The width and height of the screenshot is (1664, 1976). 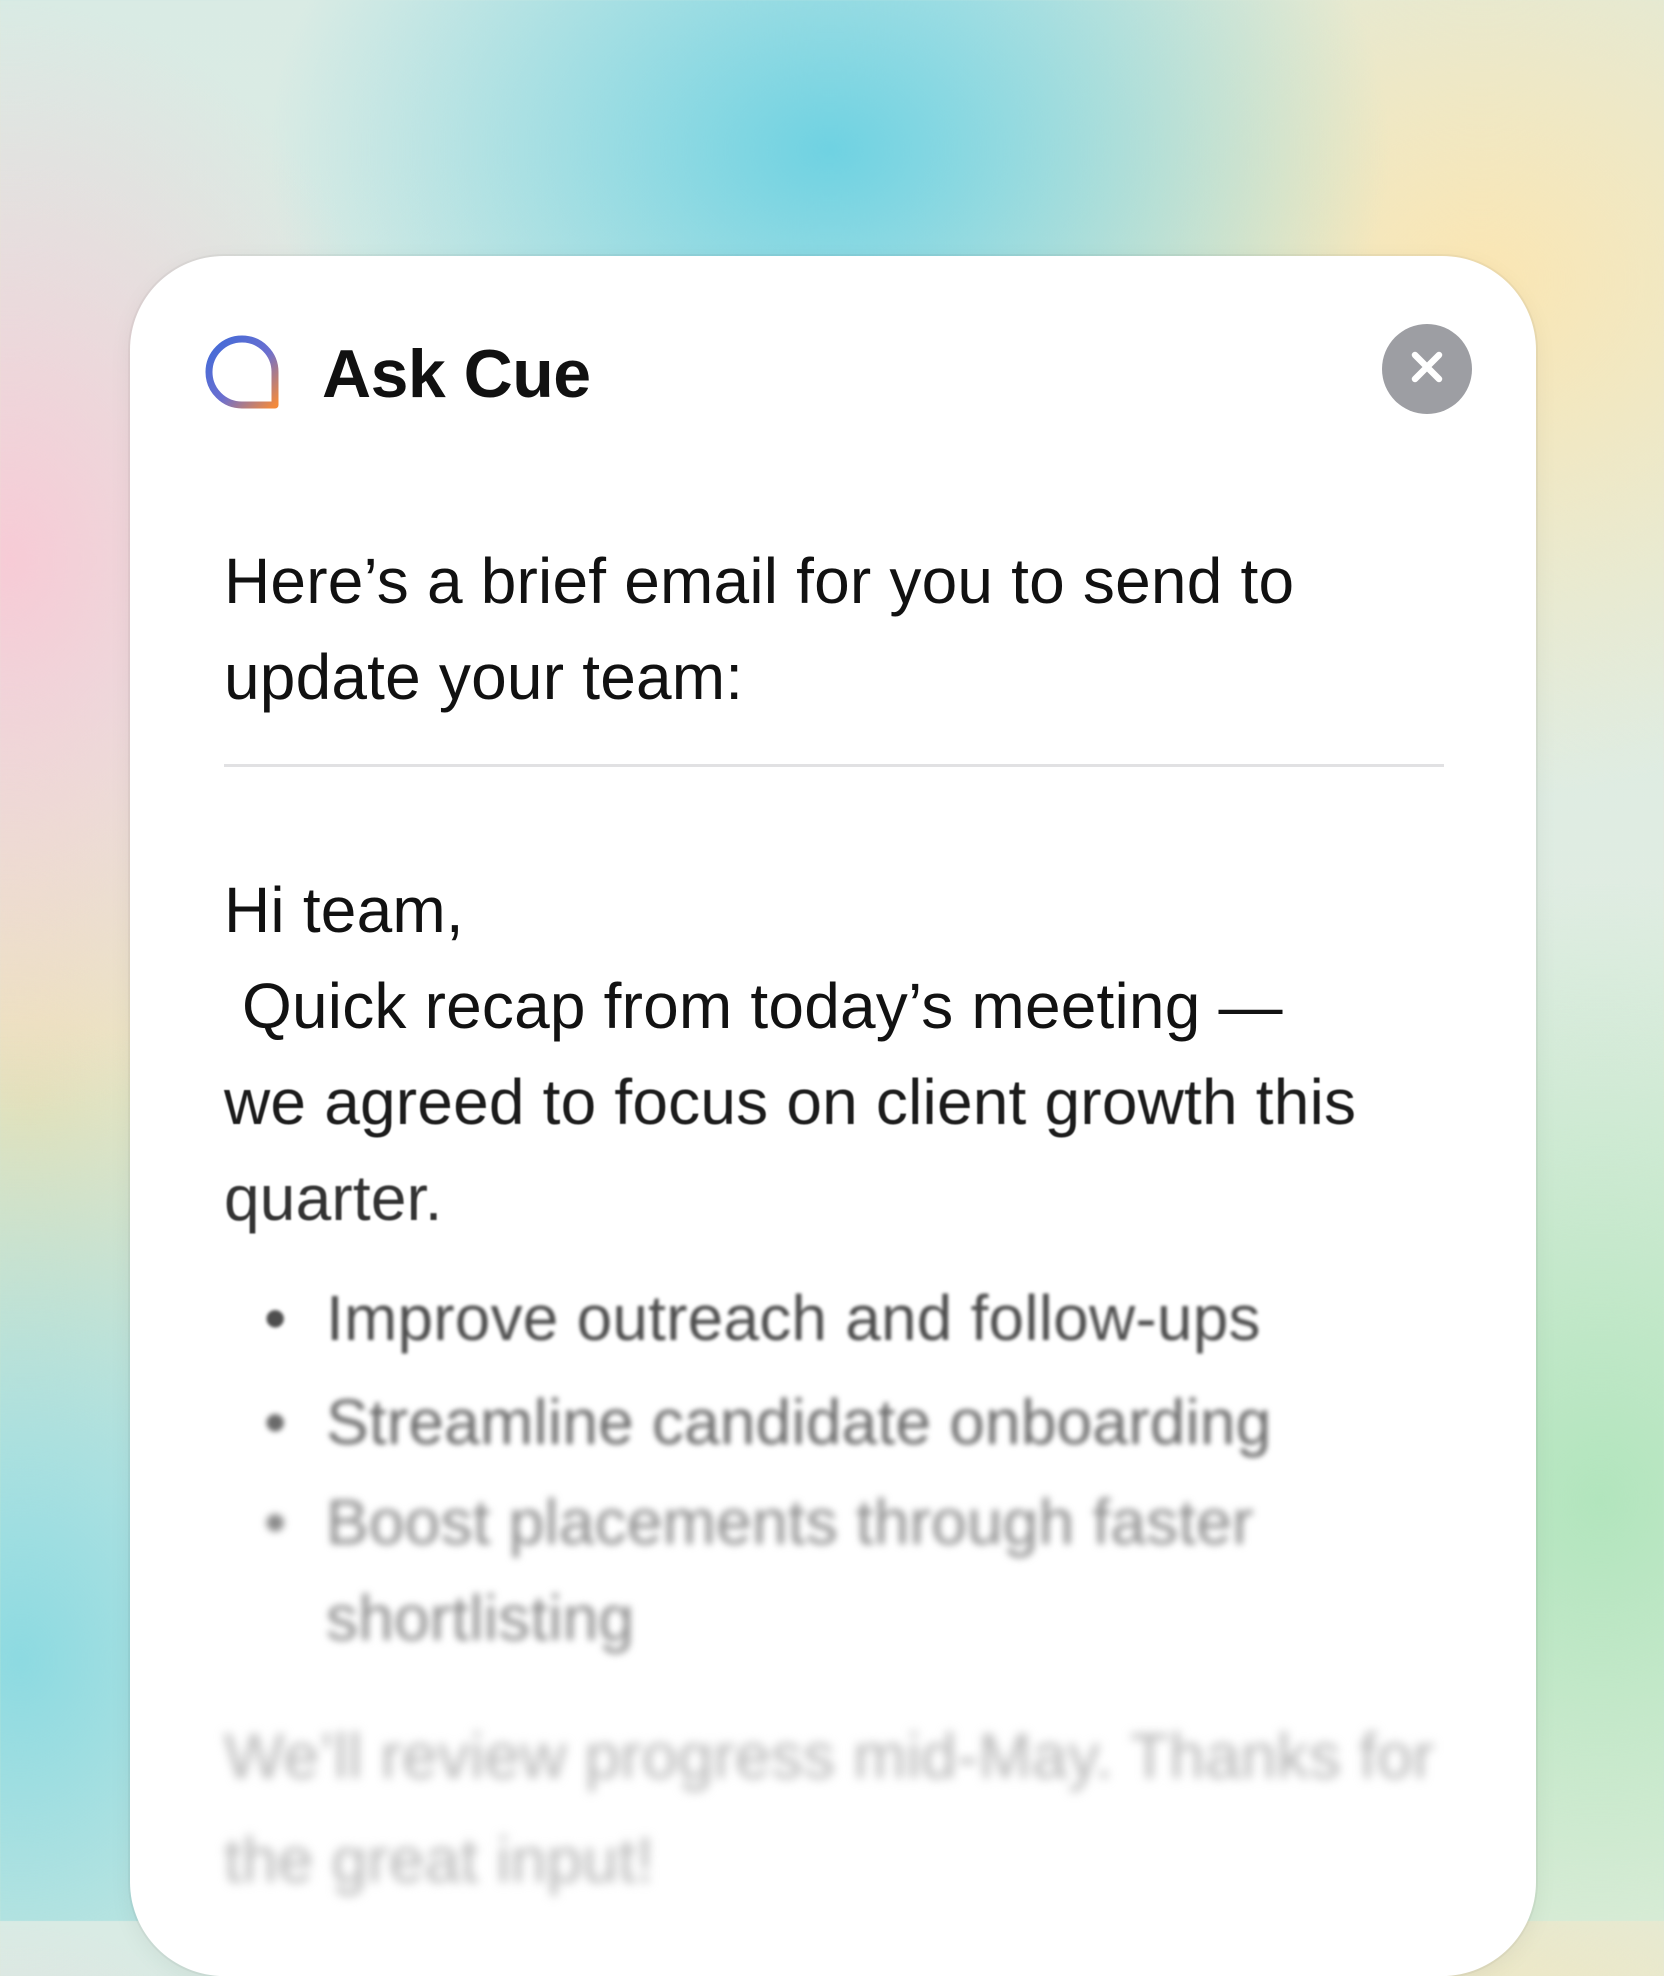 I want to click on panel-title: Ask Cue, so click(x=456, y=374).